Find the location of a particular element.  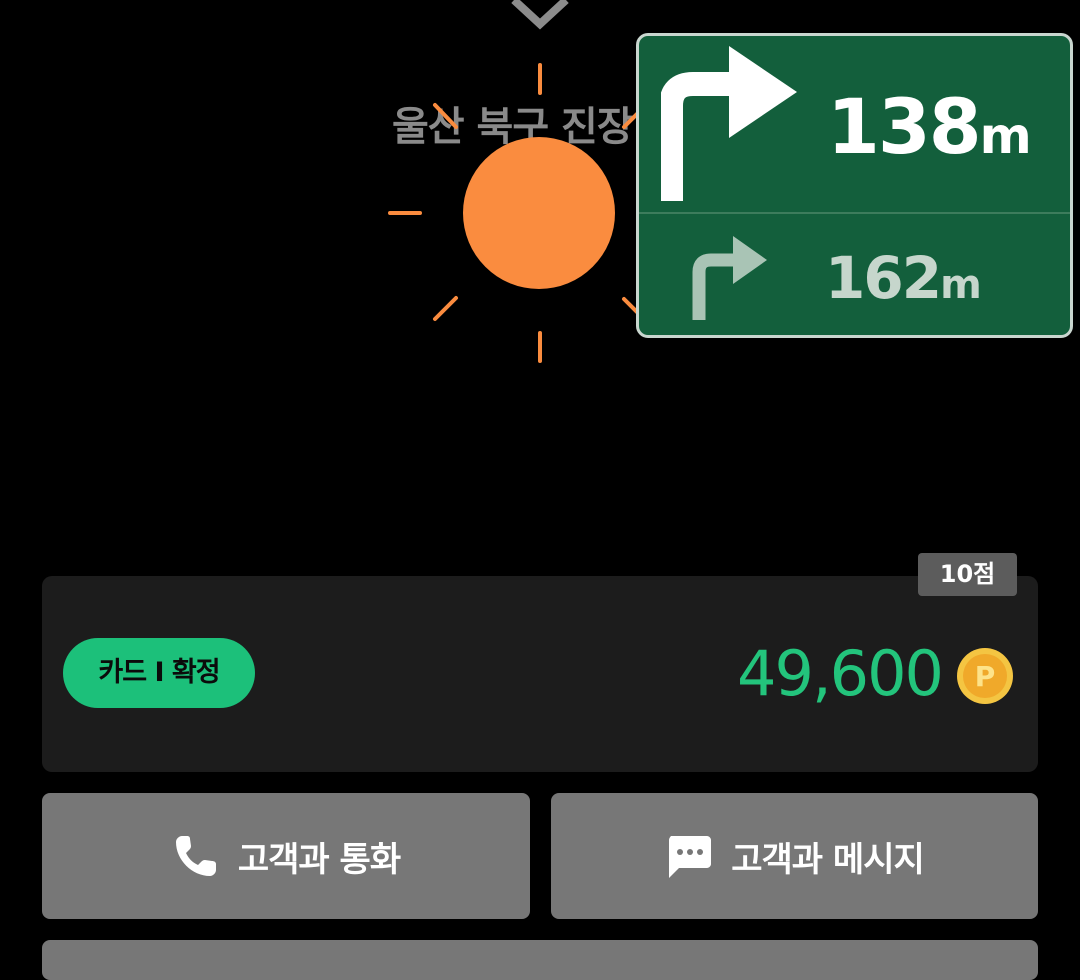

point-coin-letter: P is located at coordinates (985, 676).